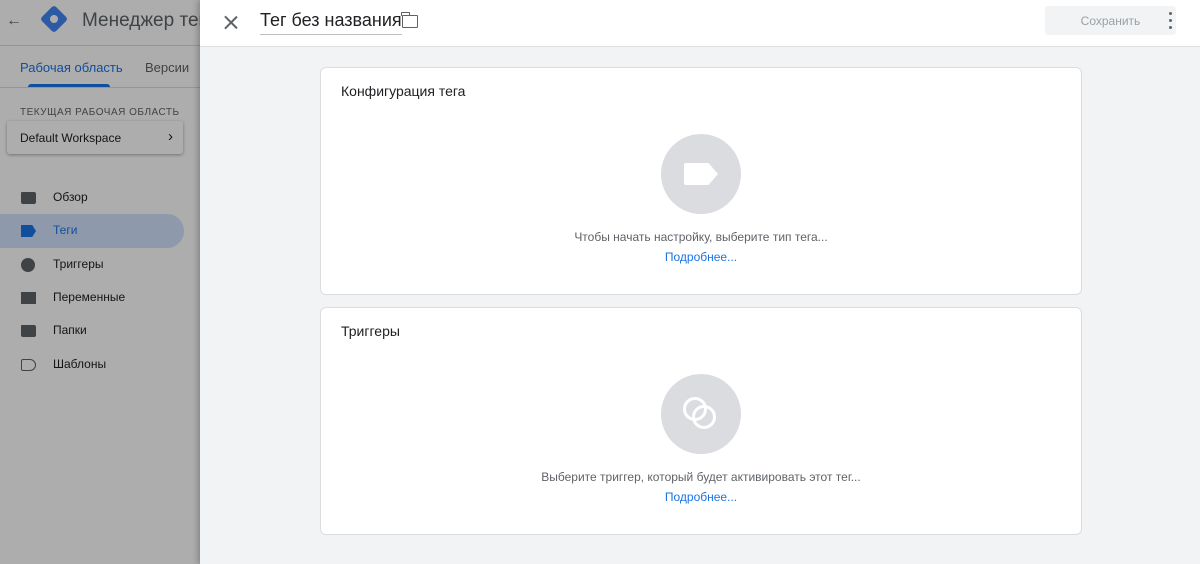  I want to click on trigger-placeholder, so click(701, 414).